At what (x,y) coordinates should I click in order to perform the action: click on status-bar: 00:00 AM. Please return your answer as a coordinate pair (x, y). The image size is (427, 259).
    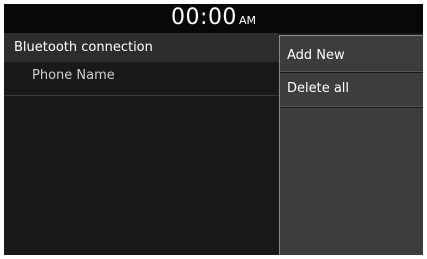
    Looking at the image, I should click on (213, 18).